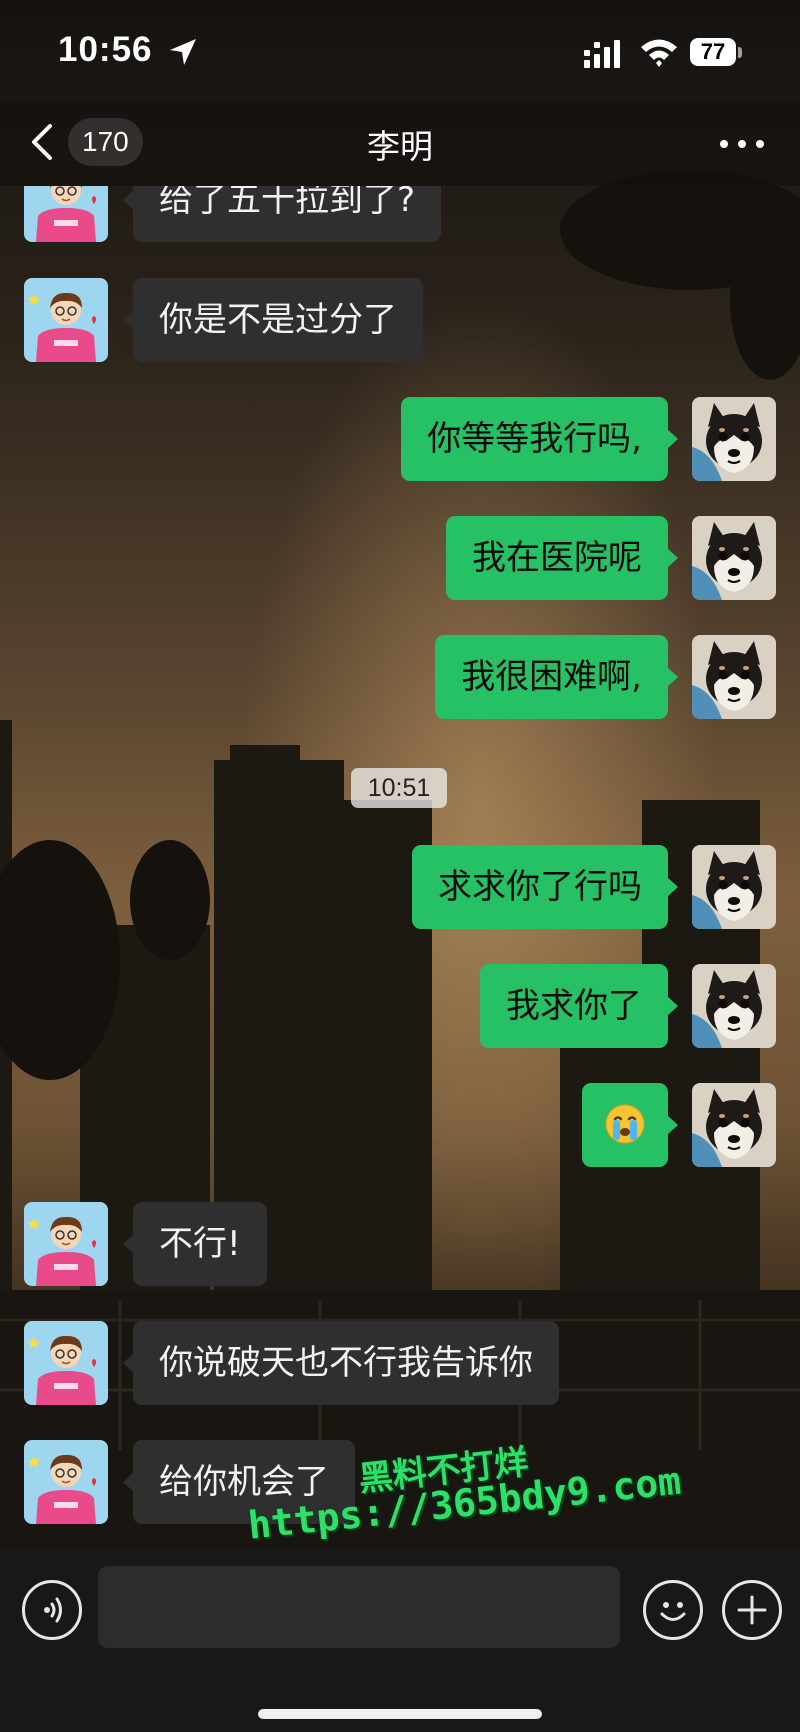  Describe the element at coordinates (105, 49) in the screenshot. I see `status-time: 10:56` at that location.